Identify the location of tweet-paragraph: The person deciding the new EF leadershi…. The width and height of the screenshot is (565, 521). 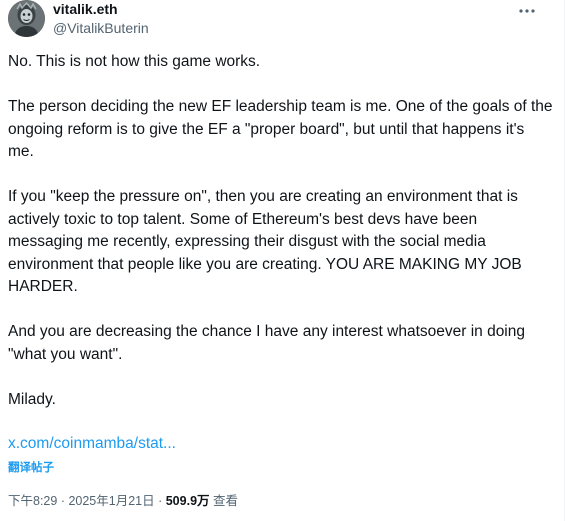
(280, 129).